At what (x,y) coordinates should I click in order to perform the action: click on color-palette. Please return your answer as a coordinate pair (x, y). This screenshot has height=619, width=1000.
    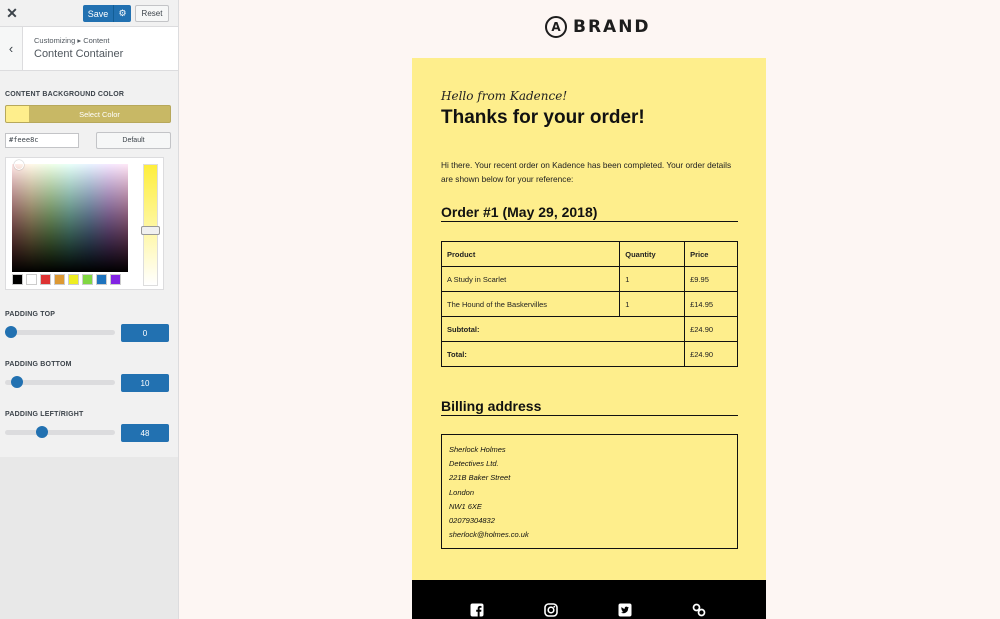
    Looking at the image, I should click on (66, 279).